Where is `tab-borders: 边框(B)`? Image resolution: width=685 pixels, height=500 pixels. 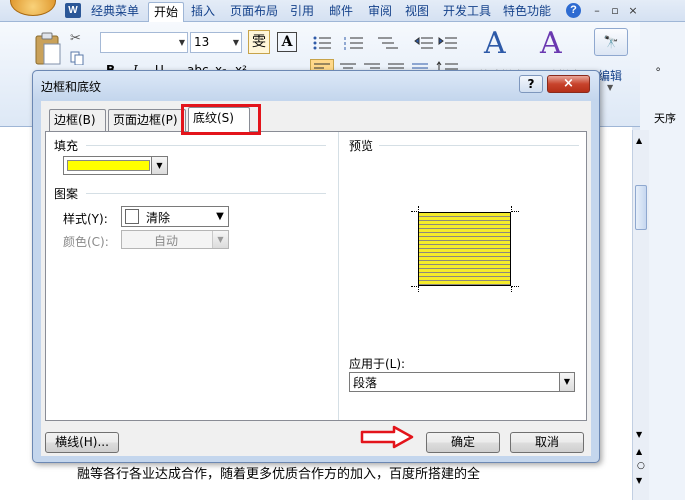
tab-borders: 边框(B) is located at coordinates (77, 120).